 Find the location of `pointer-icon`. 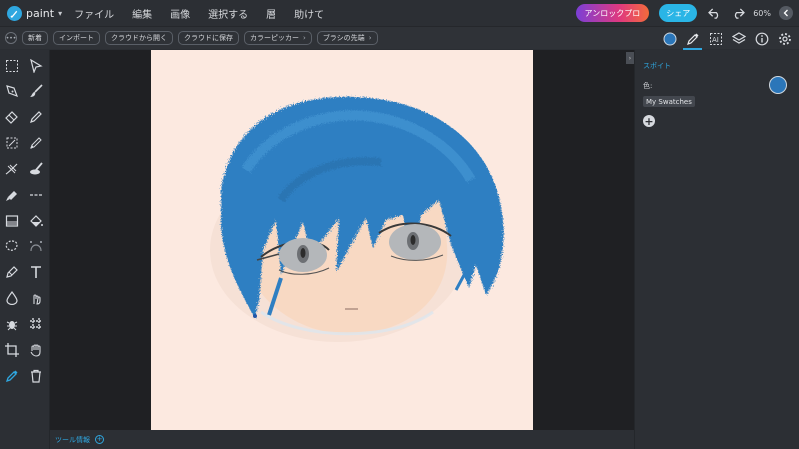

pointer-icon is located at coordinates (36, 66).